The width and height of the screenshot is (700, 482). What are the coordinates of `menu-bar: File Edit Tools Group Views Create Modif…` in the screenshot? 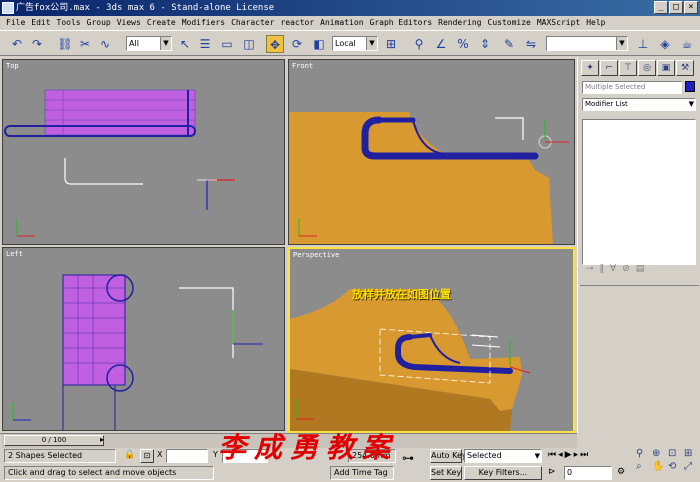 It's located at (350, 23).